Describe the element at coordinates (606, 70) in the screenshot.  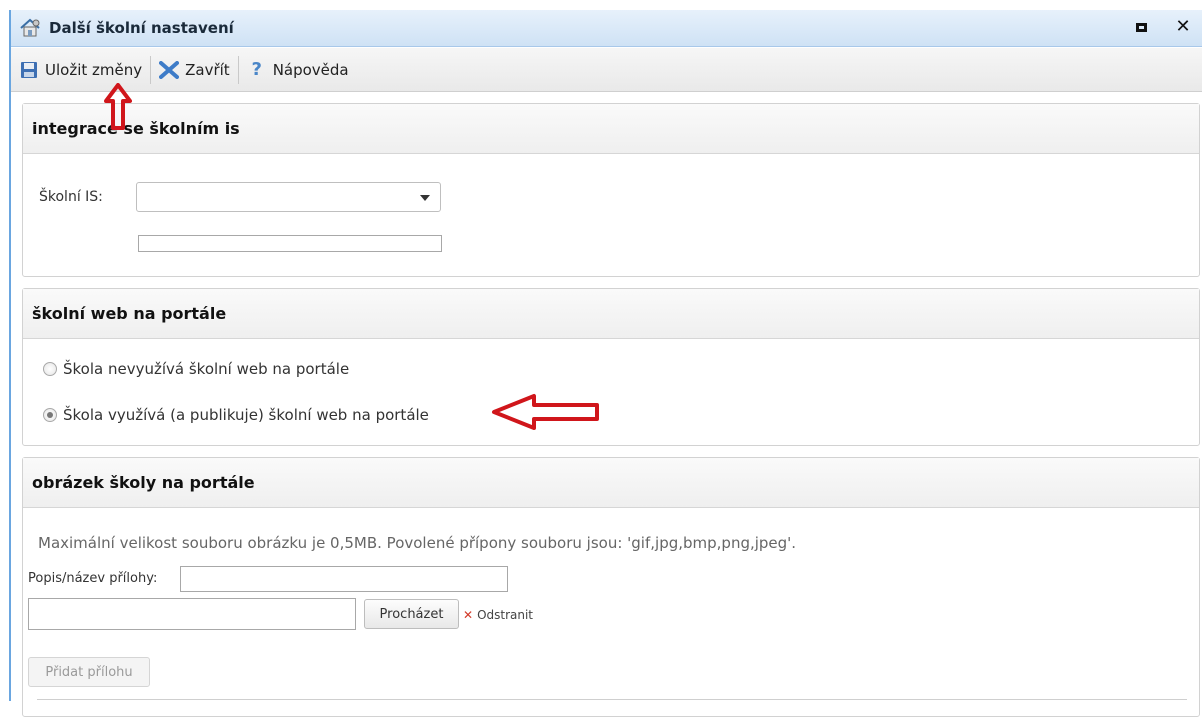
I see `toolbar: Uložit změny Zavřít ? Nápověda` at that location.